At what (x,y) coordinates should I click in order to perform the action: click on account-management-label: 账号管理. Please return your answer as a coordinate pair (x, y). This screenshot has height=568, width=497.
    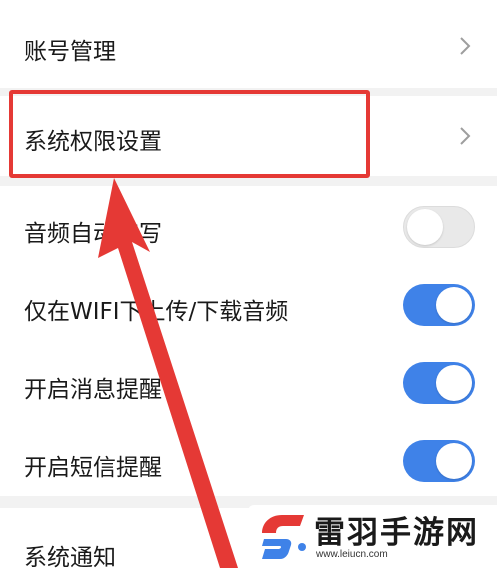
    Looking at the image, I should click on (70, 52).